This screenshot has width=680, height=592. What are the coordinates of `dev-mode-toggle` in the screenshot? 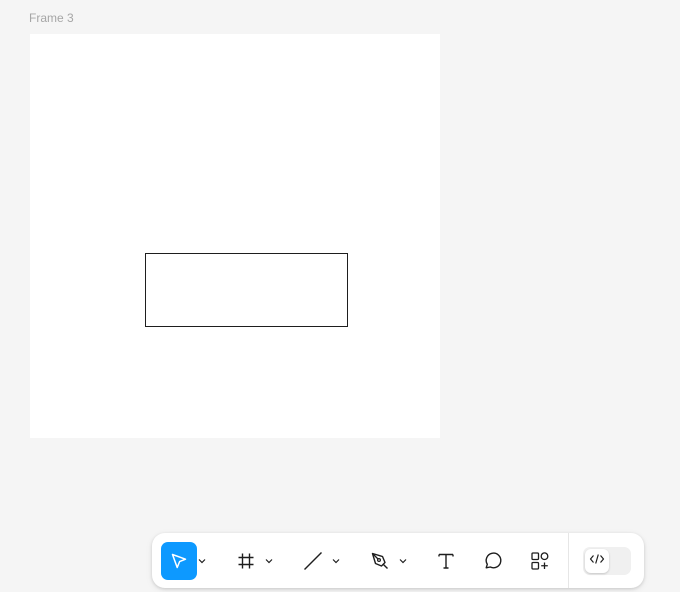 It's located at (607, 561).